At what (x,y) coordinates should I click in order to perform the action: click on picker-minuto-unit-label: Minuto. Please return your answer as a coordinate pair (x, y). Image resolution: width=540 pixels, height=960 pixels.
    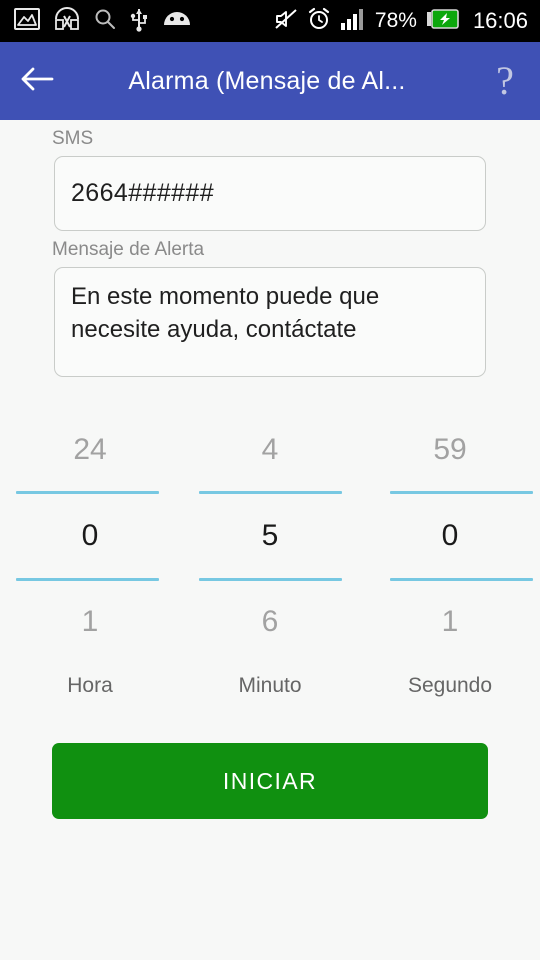
    Looking at the image, I should click on (270, 686).